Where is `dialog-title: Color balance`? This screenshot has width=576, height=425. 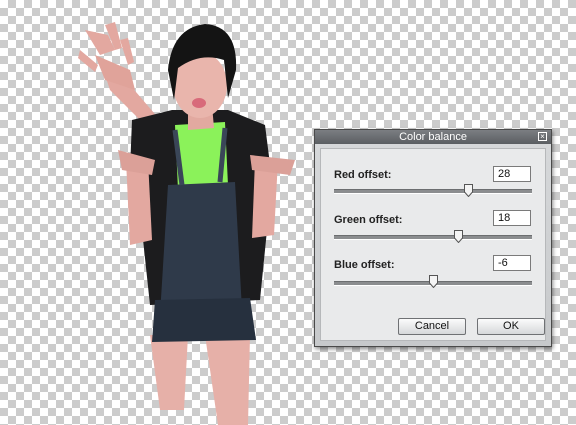 dialog-title: Color balance is located at coordinates (433, 137).